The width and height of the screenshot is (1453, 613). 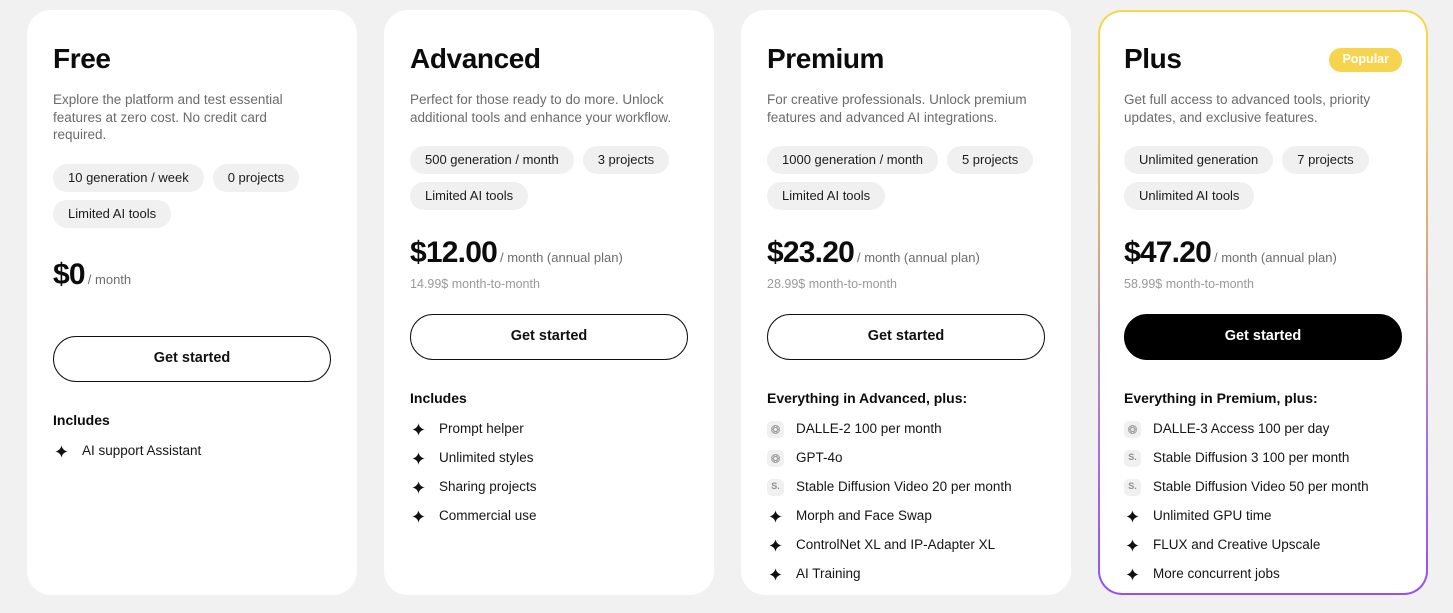 What do you see at coordinates (626, 160) in the screenshot?
I see `plan-tag: 3 projects` at bounding box center [626, 160].